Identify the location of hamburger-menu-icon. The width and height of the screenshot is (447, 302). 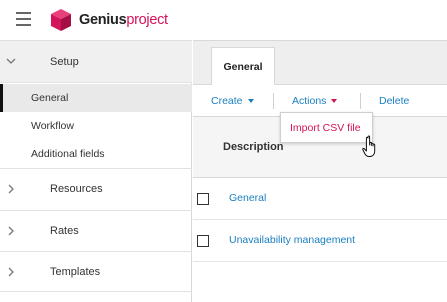
(23, 19).